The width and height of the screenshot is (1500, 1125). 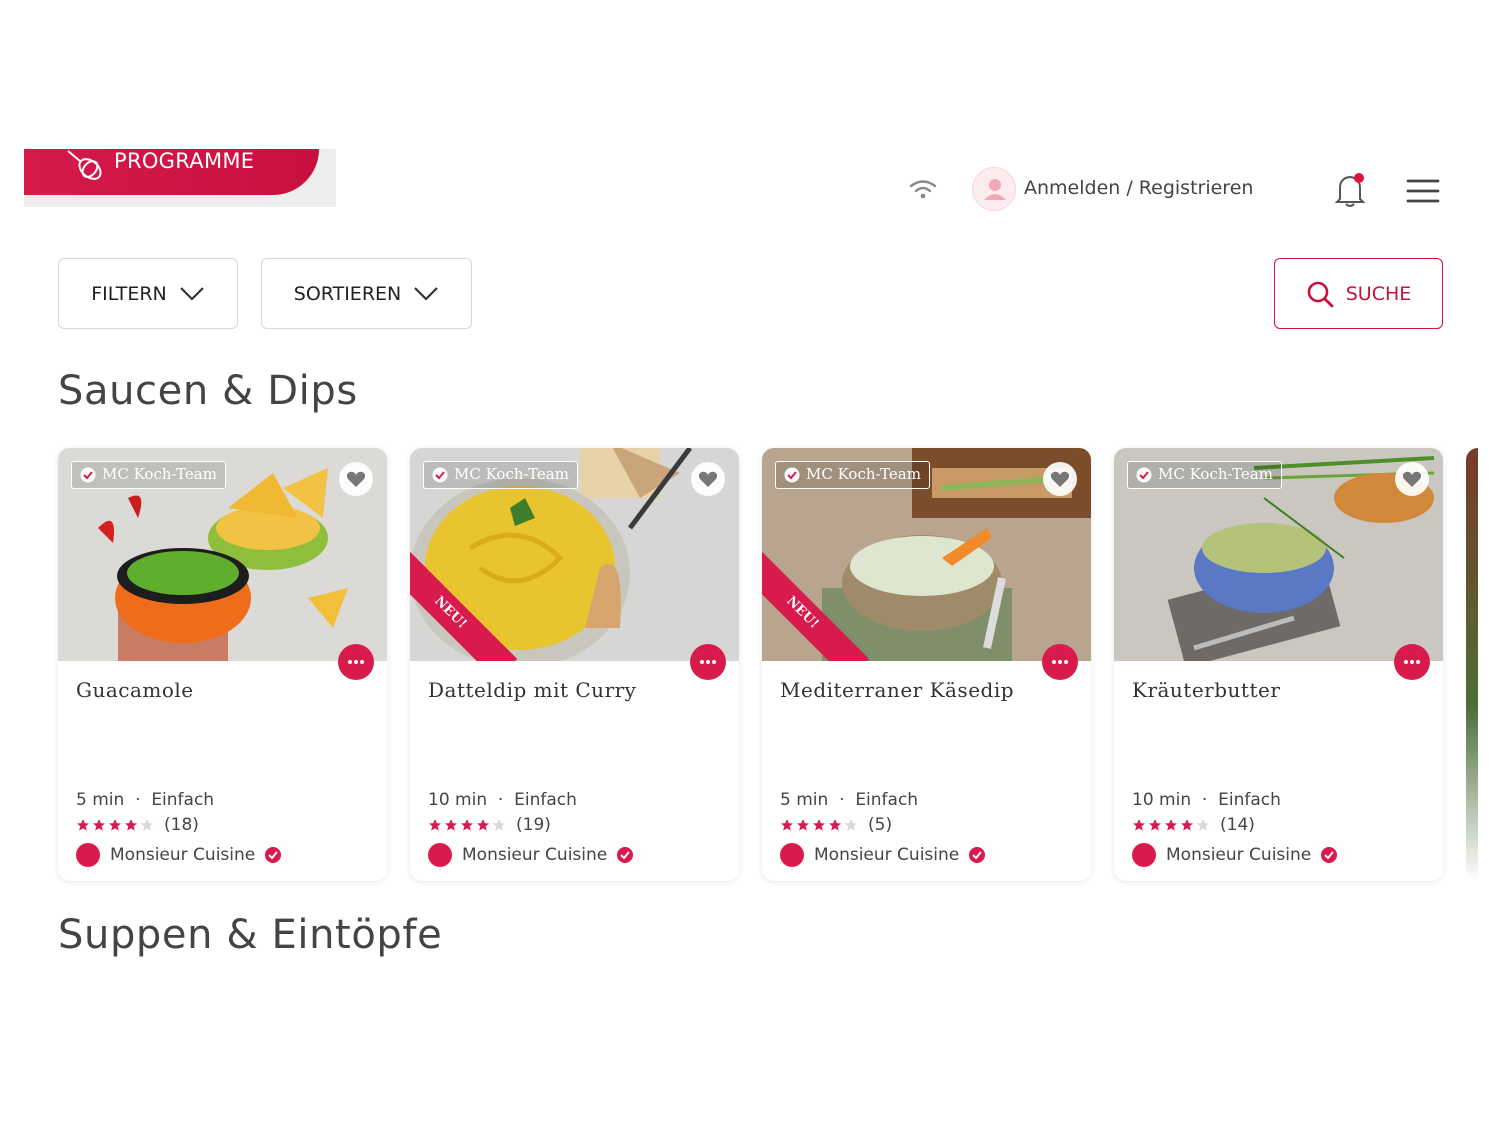 I want to click on sort-button: SORTIEREN, so click(x=366, y=293).